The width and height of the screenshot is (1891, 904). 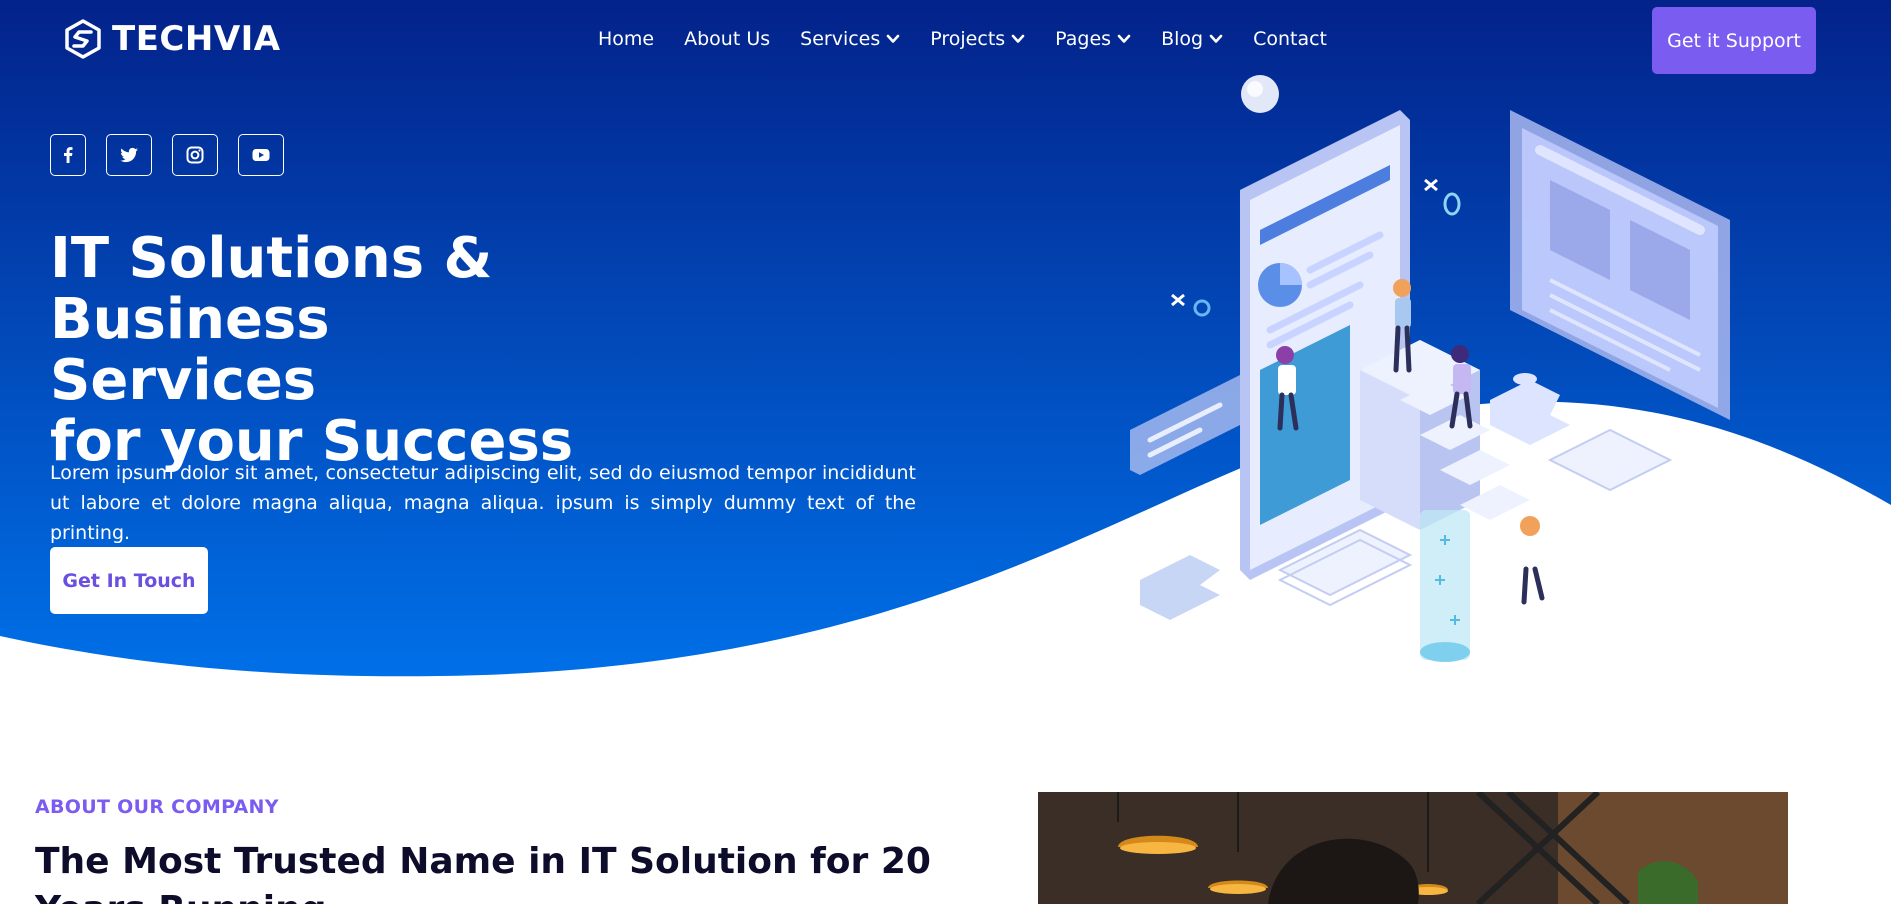 What do you see at coordinates (1413, 848) in the screenshot?
I see `about-photo` at bounding box center [1413, 848].